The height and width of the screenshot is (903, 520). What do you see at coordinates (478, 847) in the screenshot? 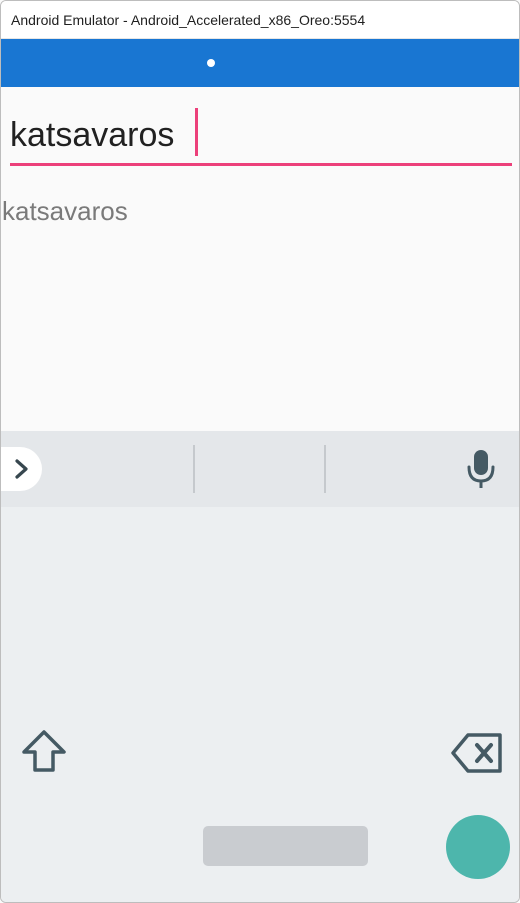
I see `action-button` at bounding box center [478, 847].